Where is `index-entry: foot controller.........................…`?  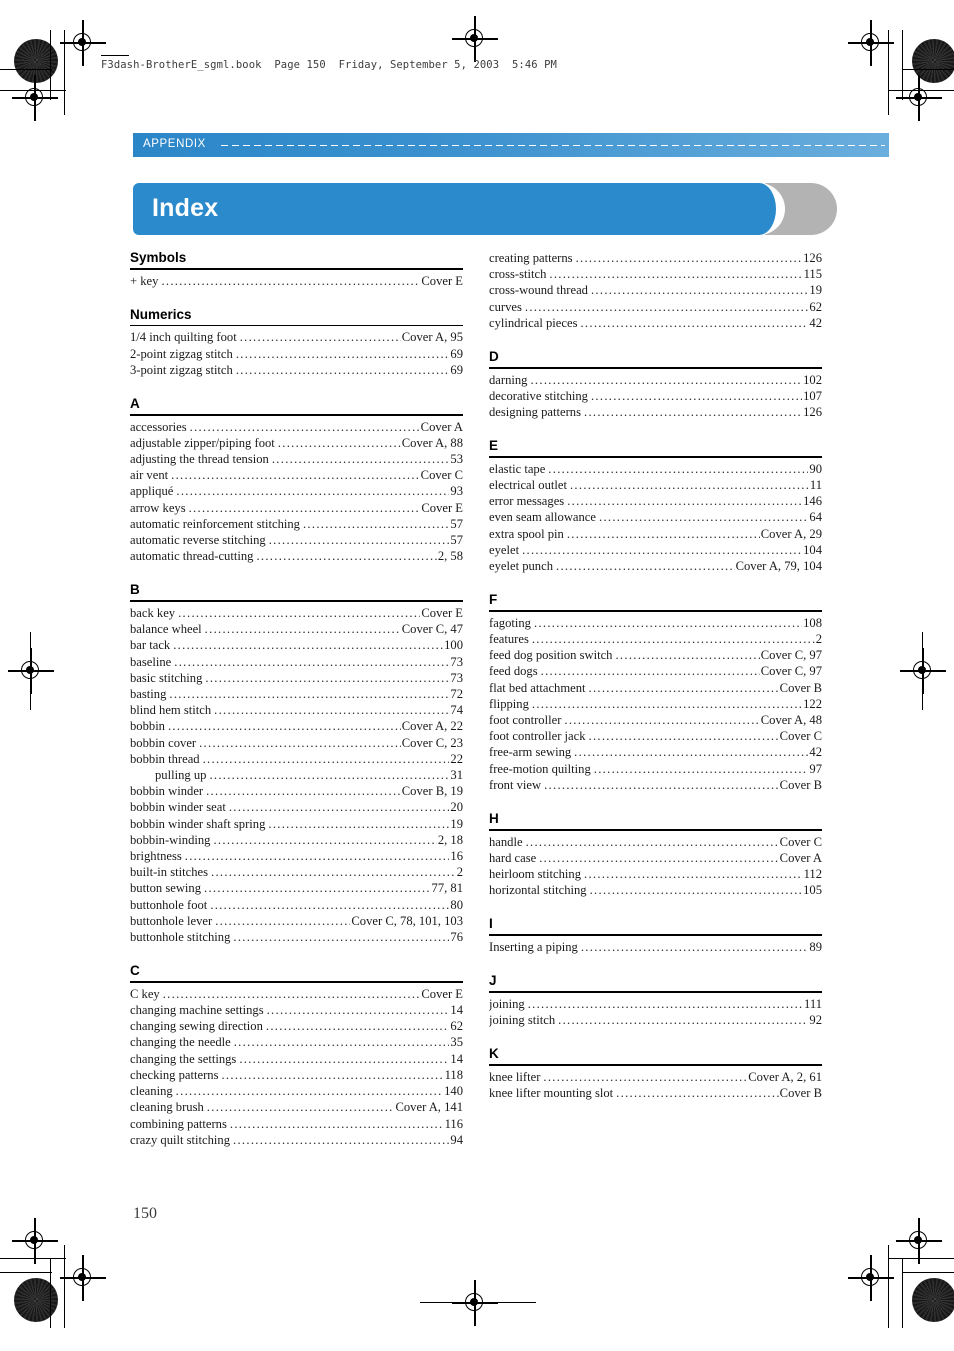 index-entry: foot controller.........................… is located at coordinates (655, 720).